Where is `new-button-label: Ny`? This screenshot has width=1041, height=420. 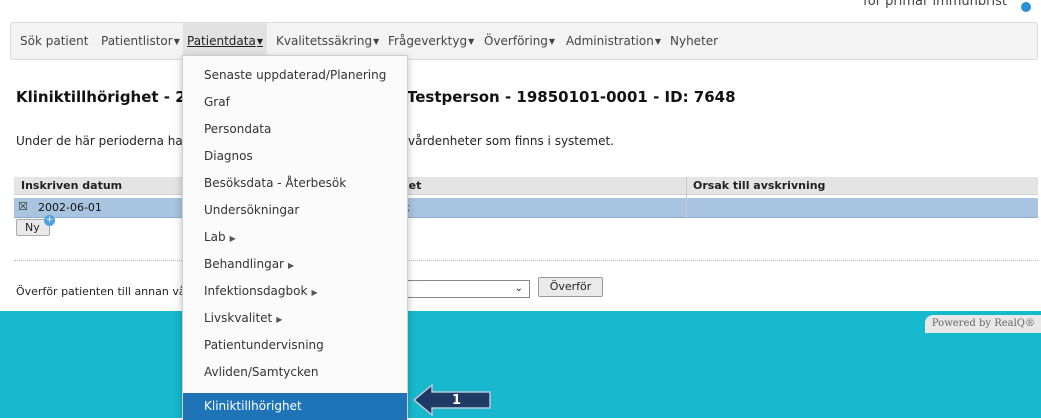 new-button-label: Ny is located at coordinates (32, 227).